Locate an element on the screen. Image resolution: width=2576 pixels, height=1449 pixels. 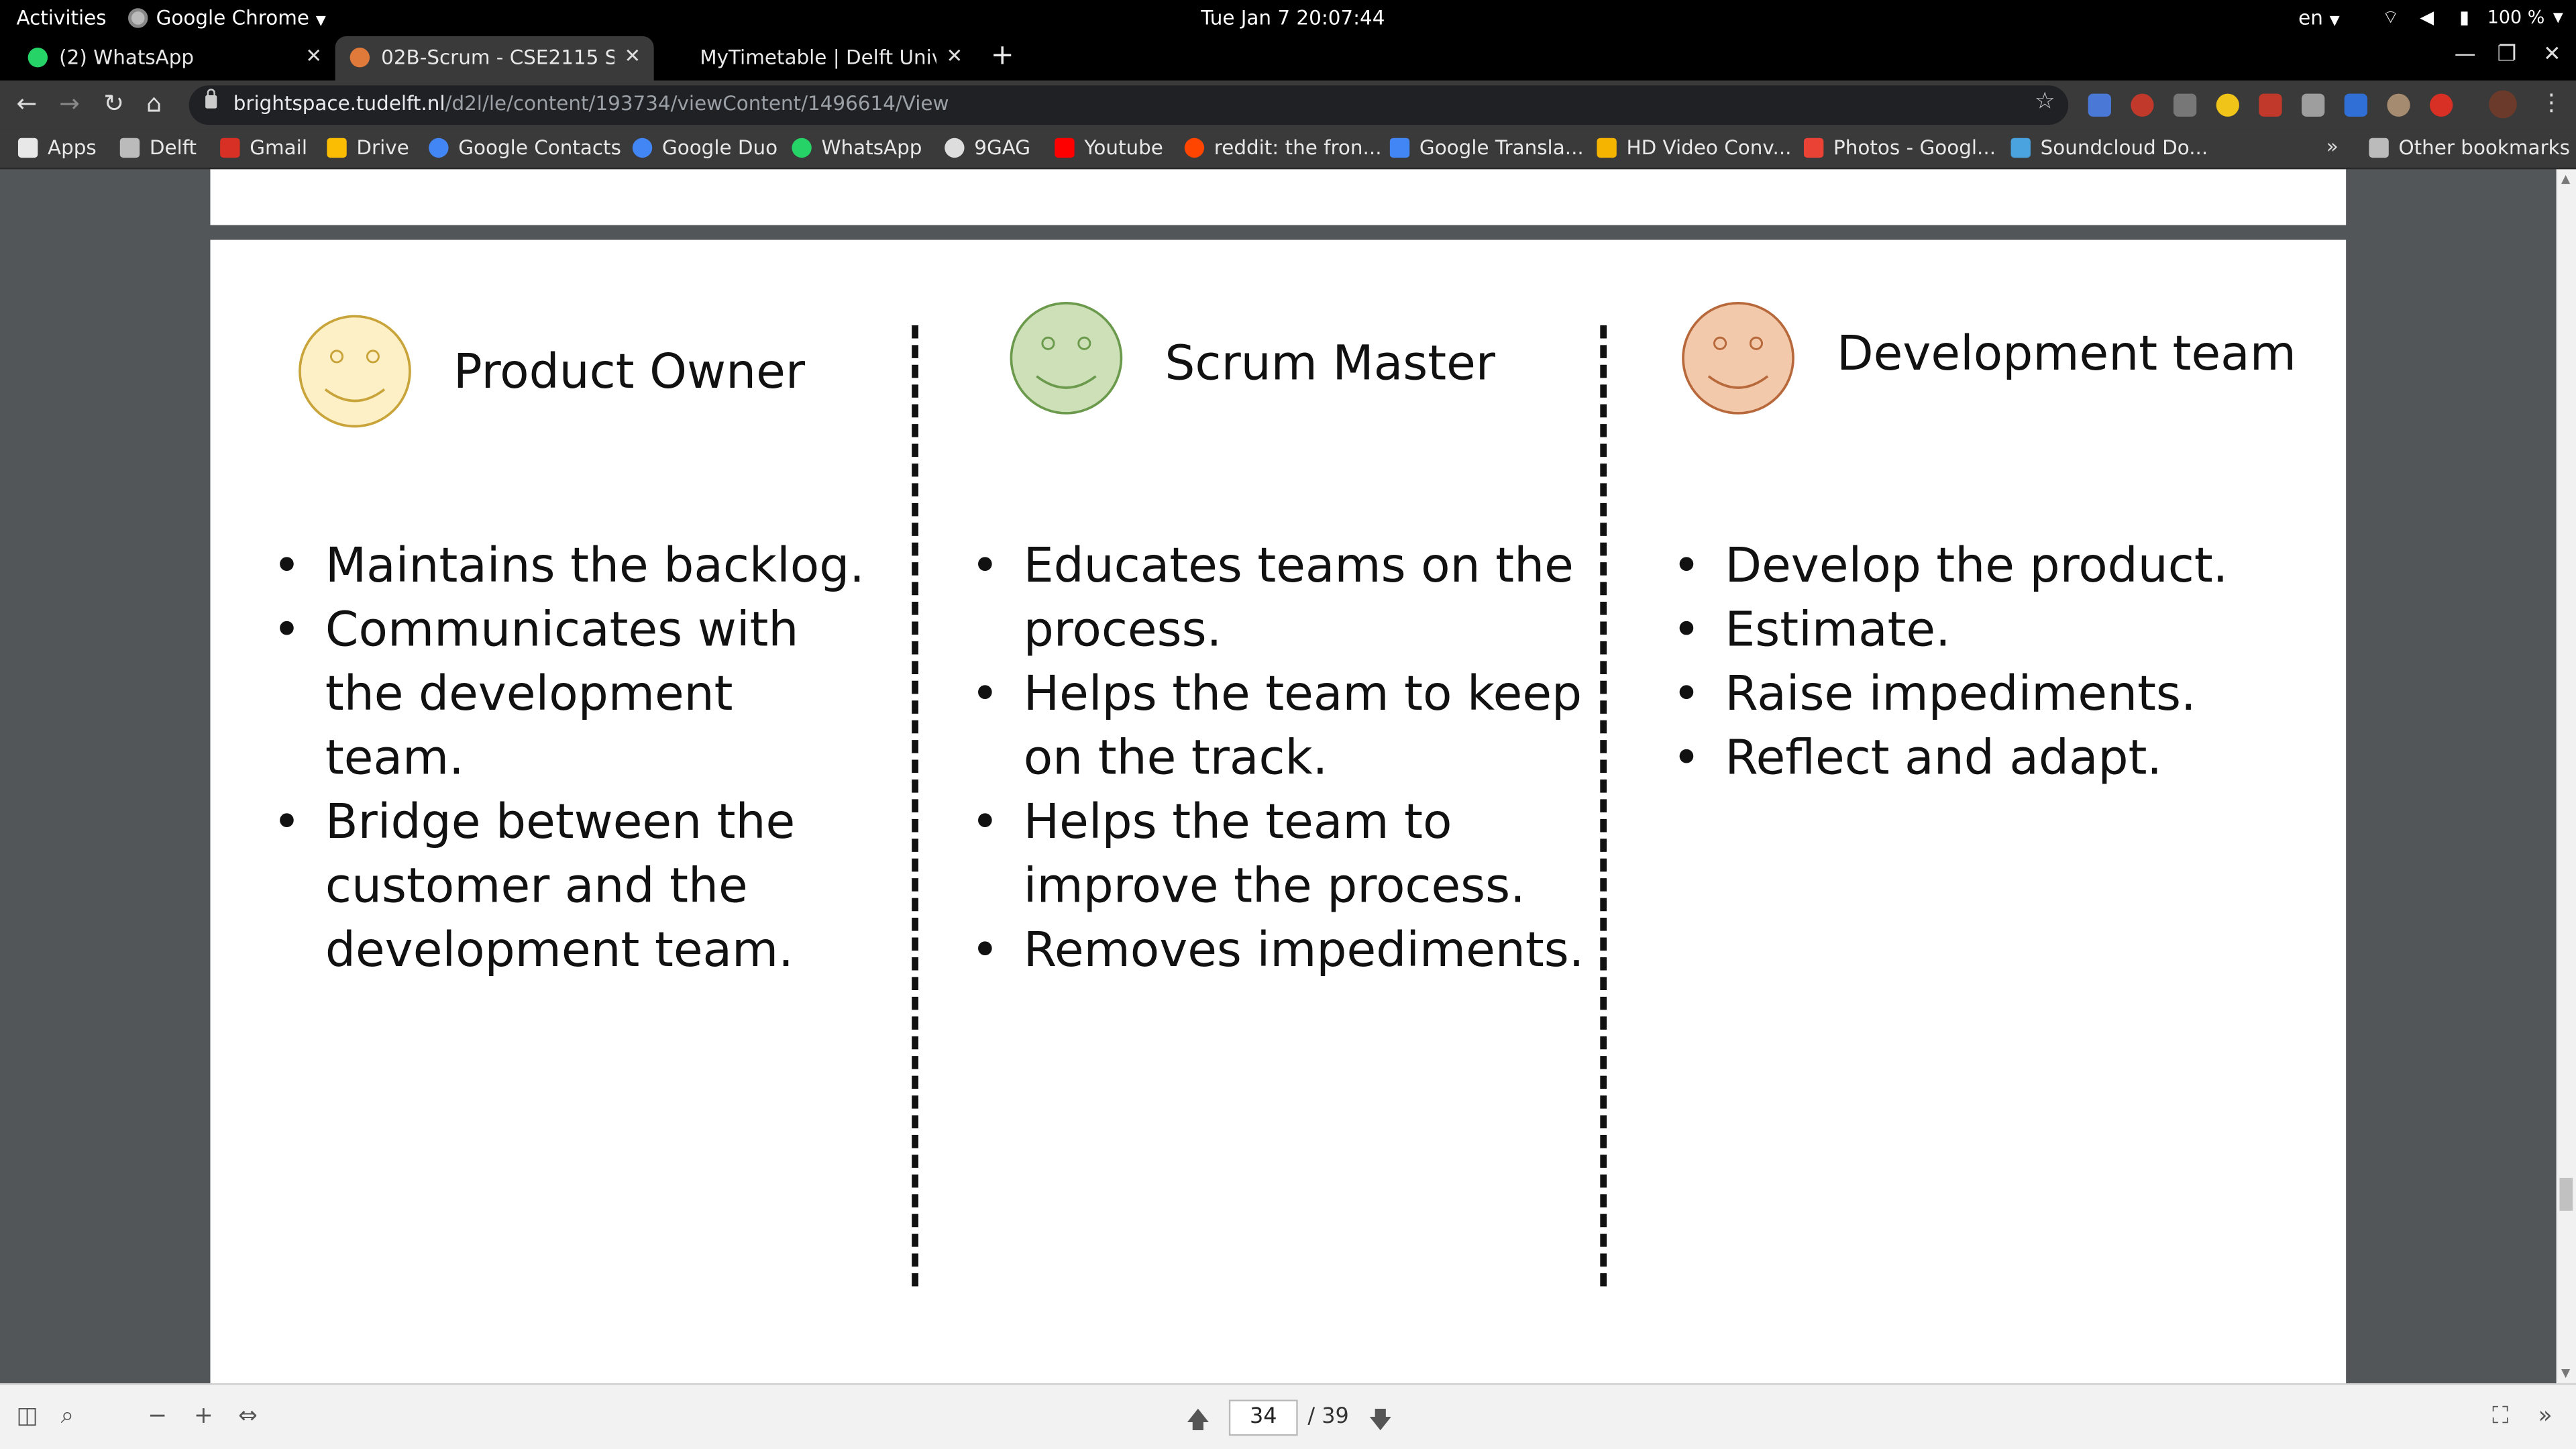
bullet-item: Educates teams on the process. is located at coordinates (1283, 598).